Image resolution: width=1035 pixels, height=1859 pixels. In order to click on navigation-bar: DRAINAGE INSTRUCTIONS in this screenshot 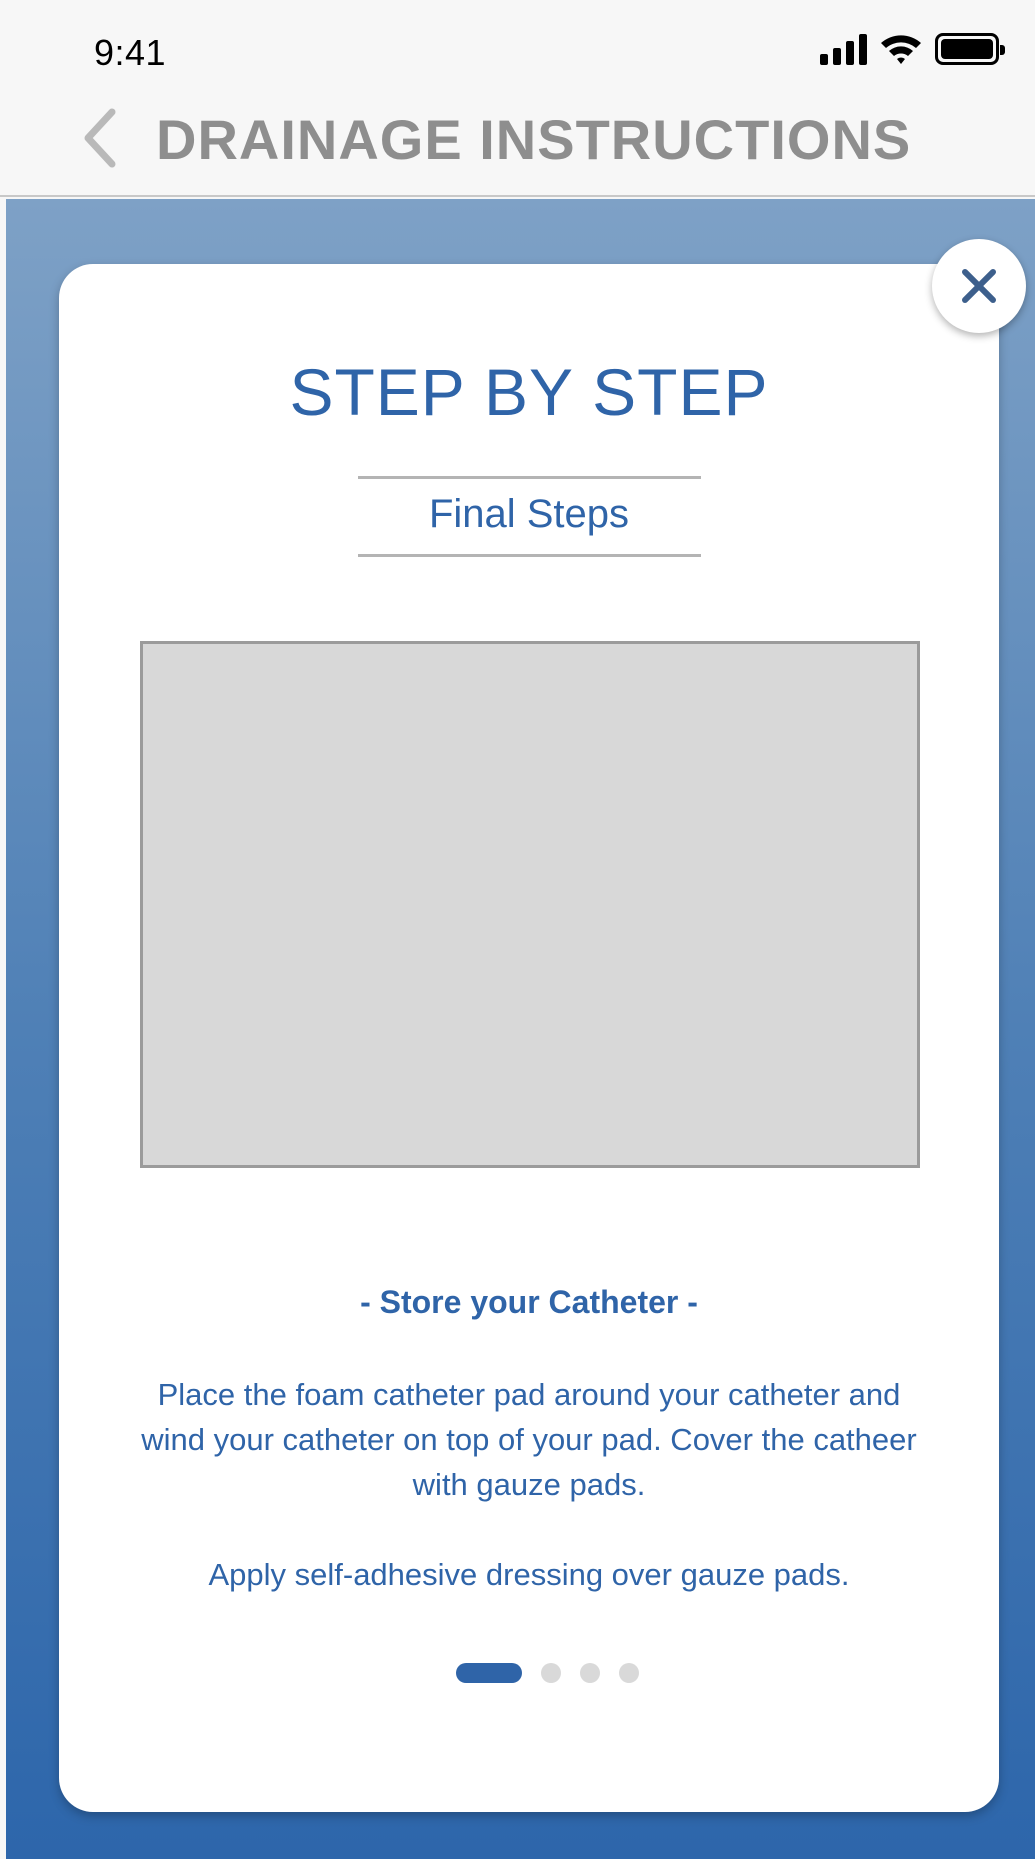, I will do `click(517, 143)`.